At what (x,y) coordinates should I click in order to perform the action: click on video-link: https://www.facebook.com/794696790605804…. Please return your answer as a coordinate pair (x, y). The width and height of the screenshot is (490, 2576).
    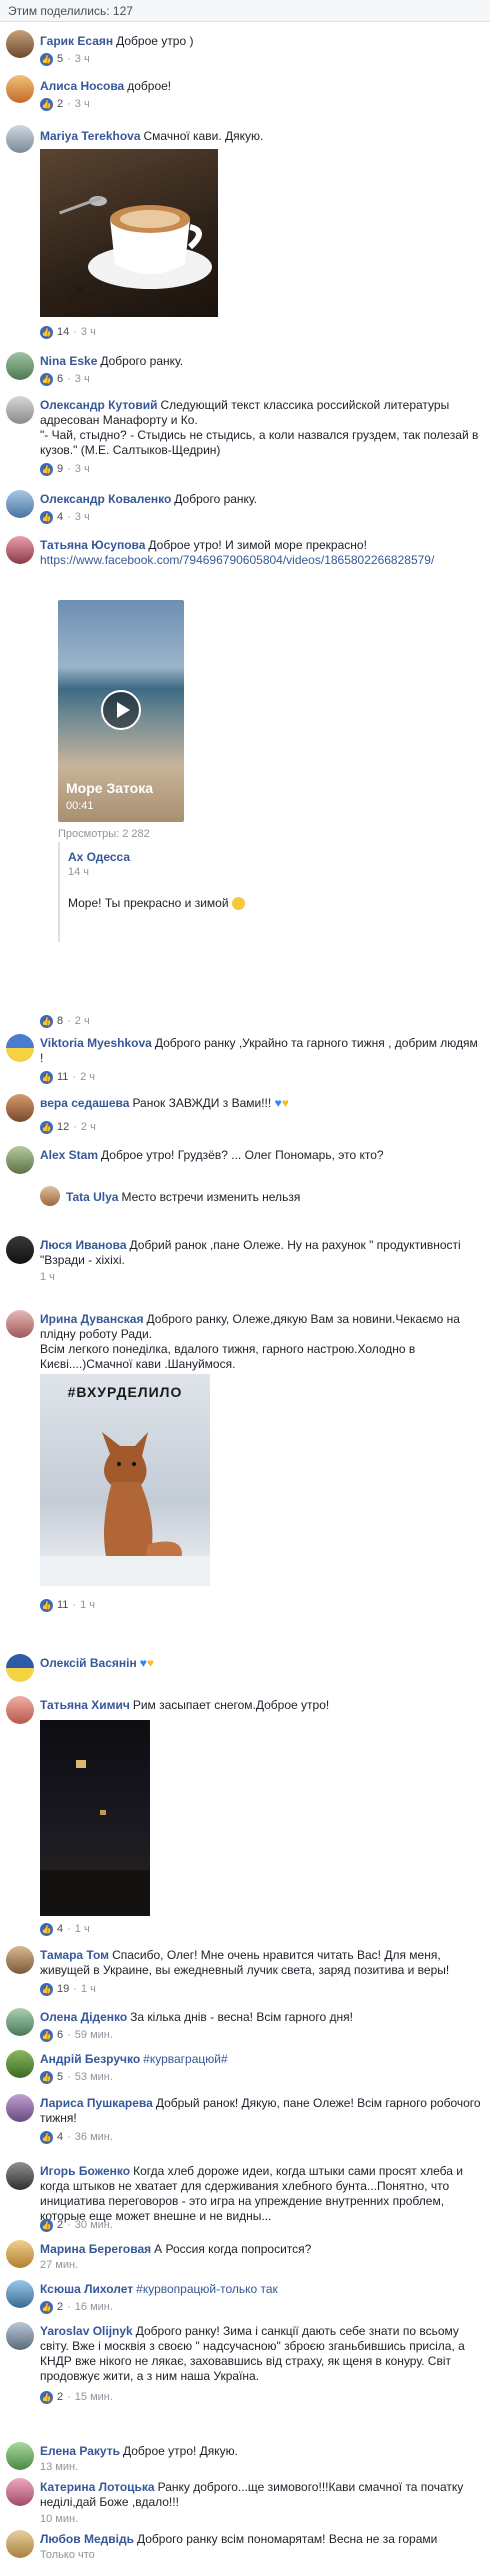
    Looking at the image, I should click on (237, 560).